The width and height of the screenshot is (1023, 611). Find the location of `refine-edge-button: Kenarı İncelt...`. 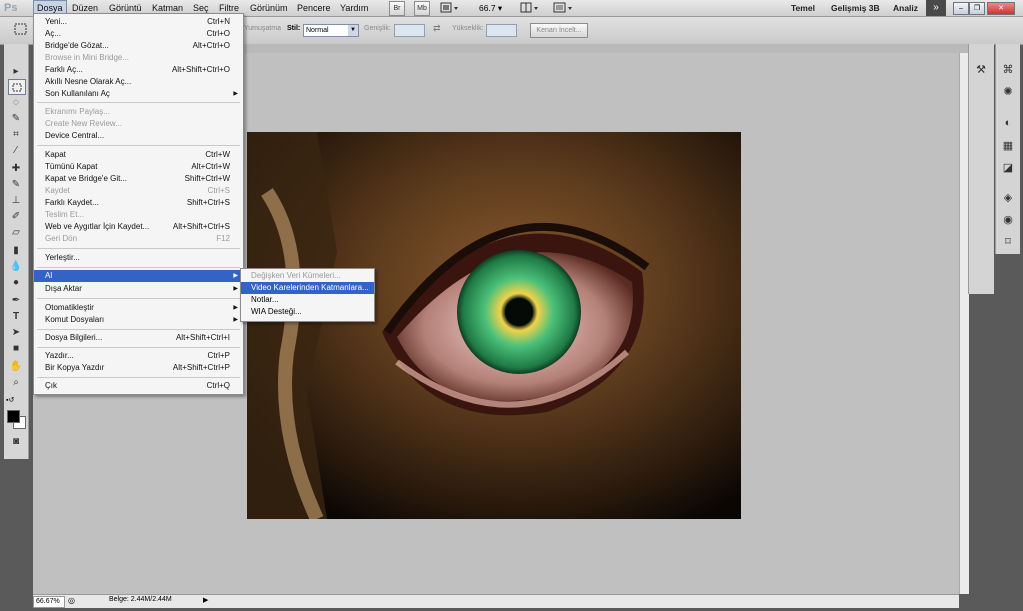

refine-edge-button: Kenarı İncelt... is located at coordinates (559, 30).